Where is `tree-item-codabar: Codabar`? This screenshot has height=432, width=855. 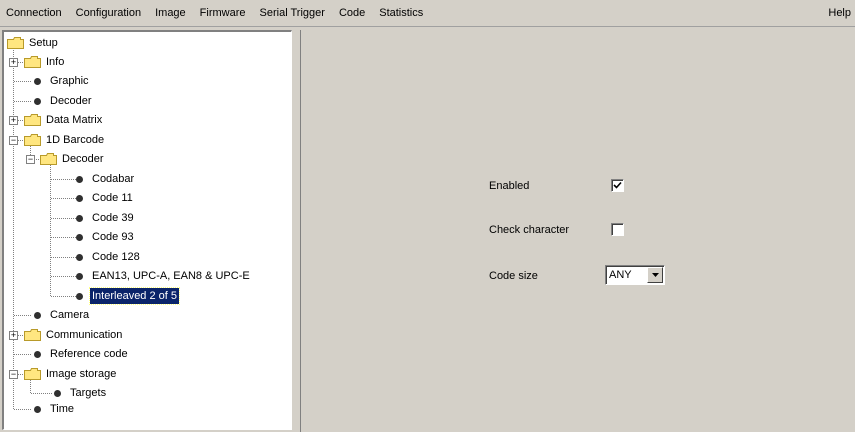 tree-item-codabar: Codabar is located at coordinates (106, 179).